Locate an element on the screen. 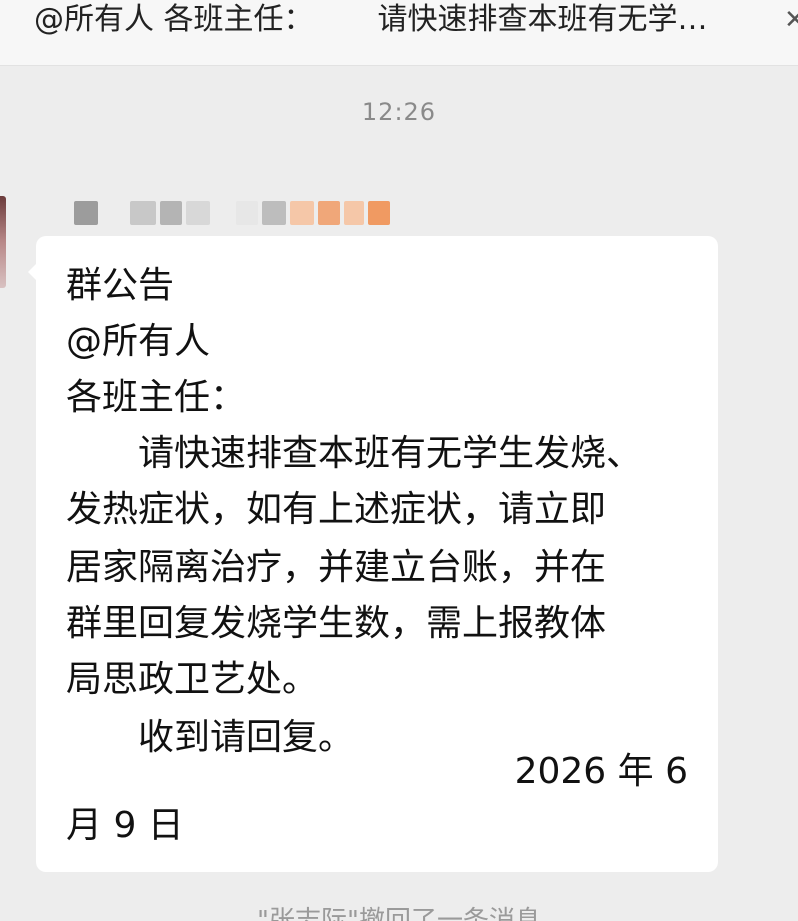 This screenshot has height=921, width=798. message-line: 群公告 is located at coordinates (120, 285).